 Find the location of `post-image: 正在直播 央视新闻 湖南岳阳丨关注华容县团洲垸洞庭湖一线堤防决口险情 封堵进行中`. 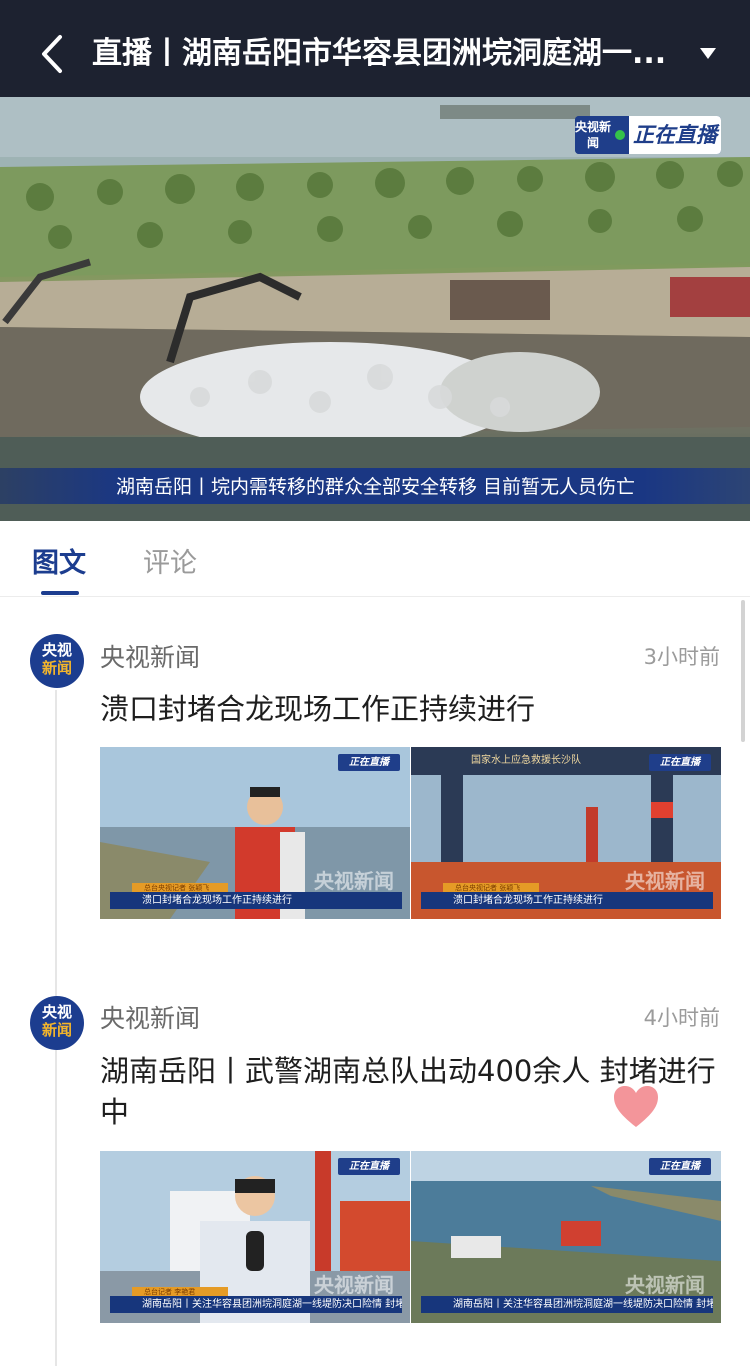

post-image: 正在直播 央视新闻 湖南岳阳丨关注华容县团洲垸洞庭湖一线堤防决口险情 封堵进行中 is located at coordinates (566, 1237).